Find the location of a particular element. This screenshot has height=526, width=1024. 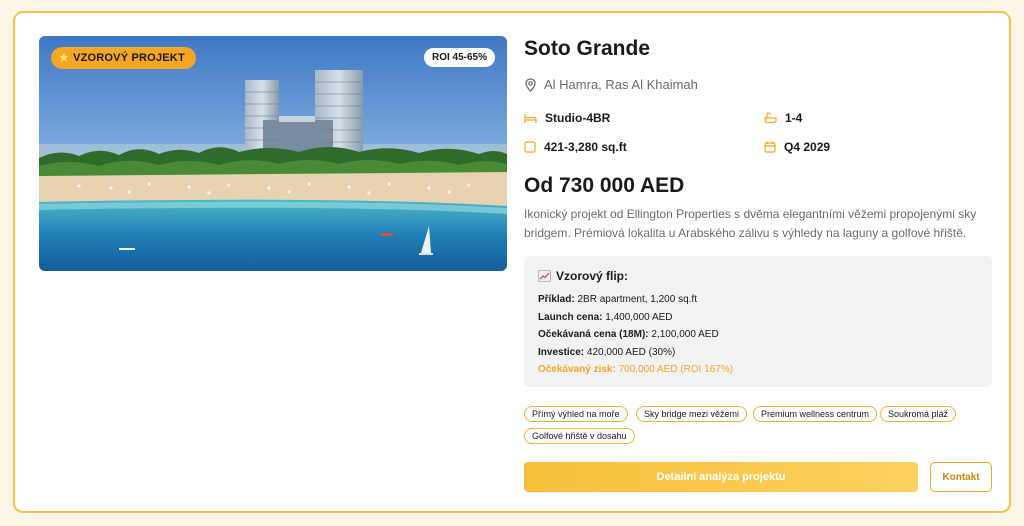

calendar-icon is located at coordinates (770, 147).